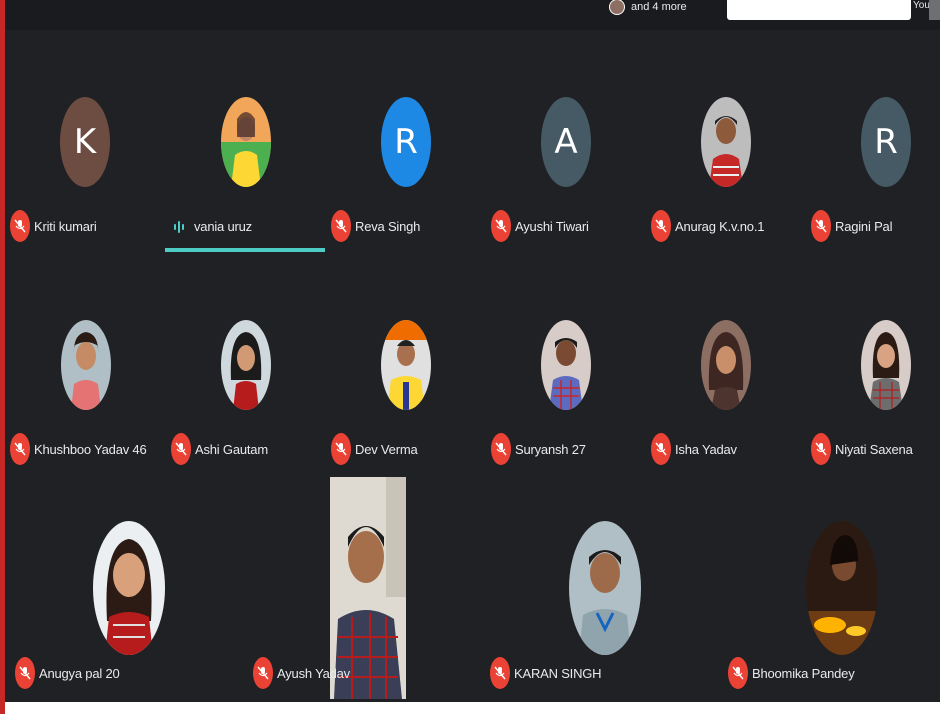  What do you see at coordinates (313, 673) in the screenshot?
I see `participant-name: Ayush Yadav` at bounding box center [313, 673].